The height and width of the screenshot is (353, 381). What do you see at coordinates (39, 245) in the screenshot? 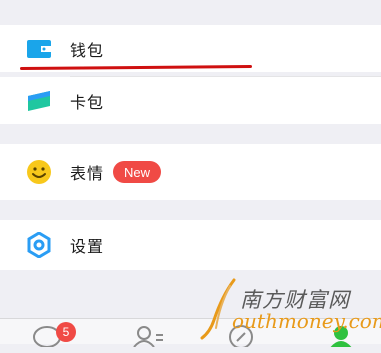
I see `gear-icon` at bounding box center [39, 245].